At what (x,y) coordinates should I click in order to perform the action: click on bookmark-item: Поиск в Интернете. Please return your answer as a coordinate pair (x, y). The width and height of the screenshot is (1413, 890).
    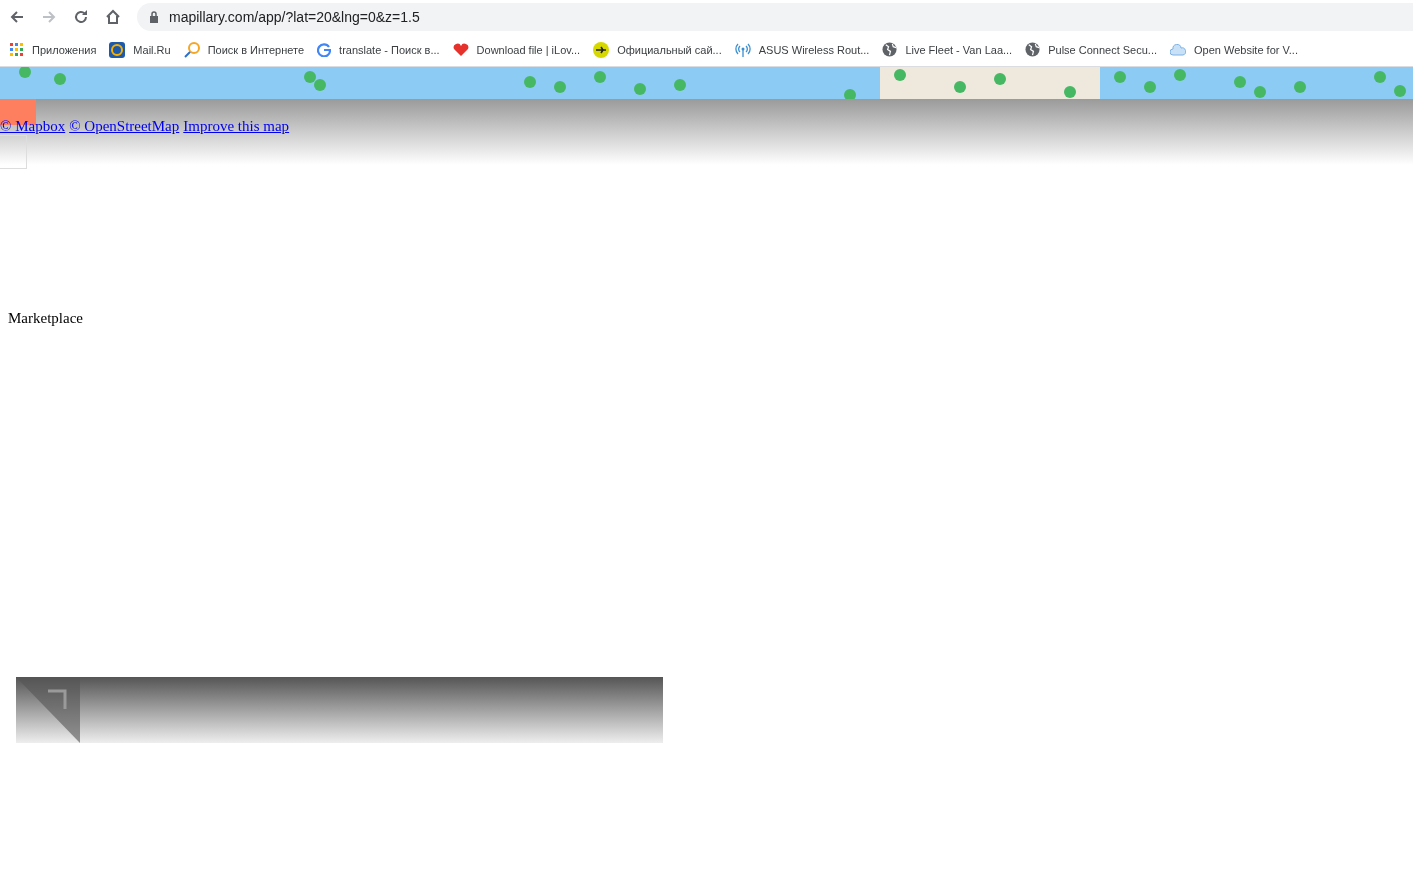
    Looking at the image, I should click on (244, 49).